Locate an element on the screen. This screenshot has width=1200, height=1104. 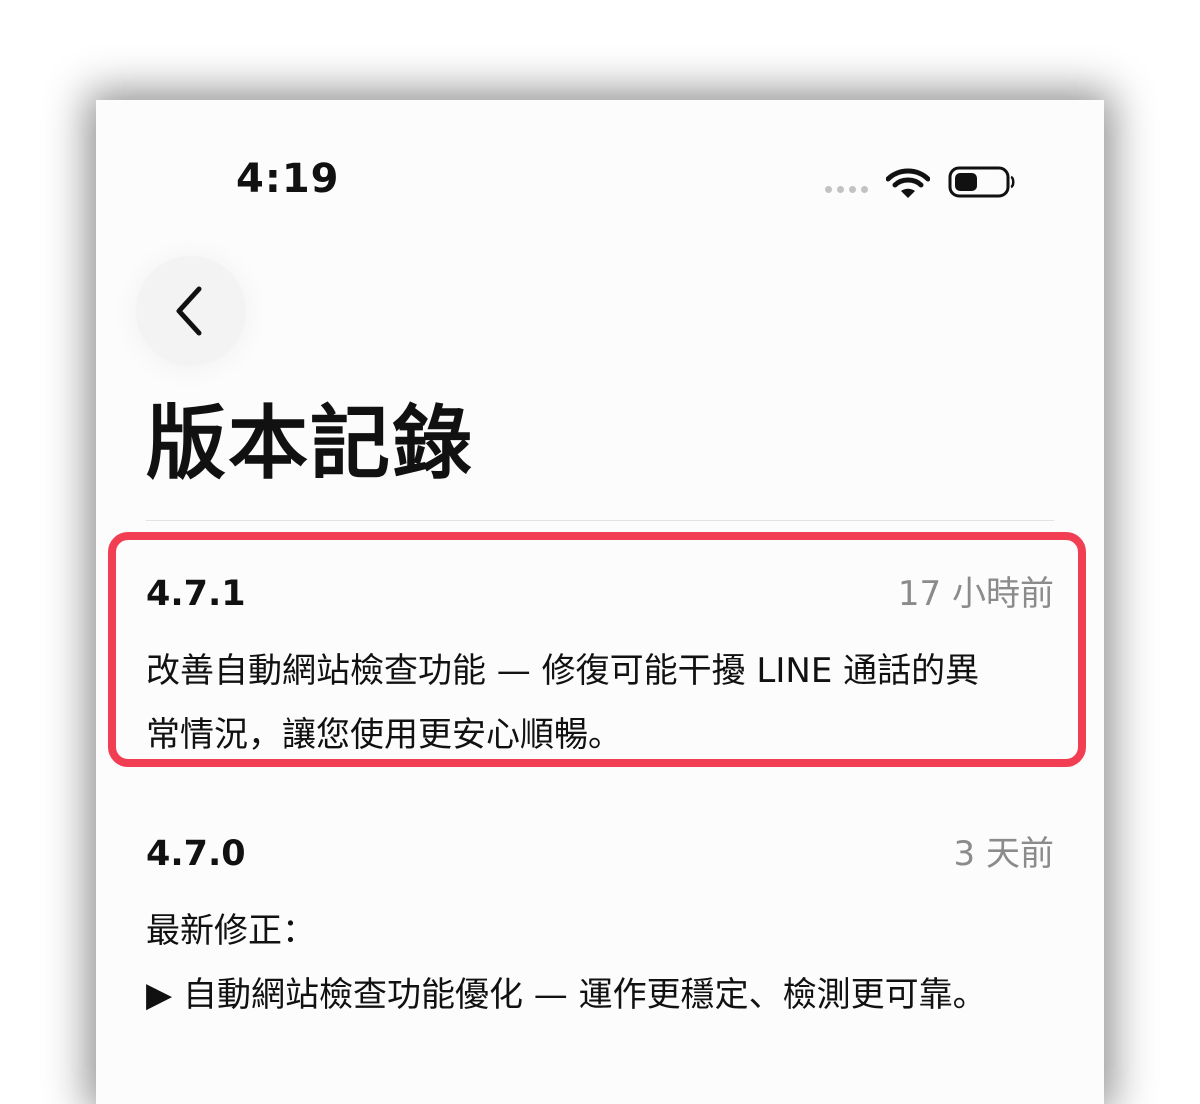
release-age: 17 小時前 is located at coordinates (975, 594).